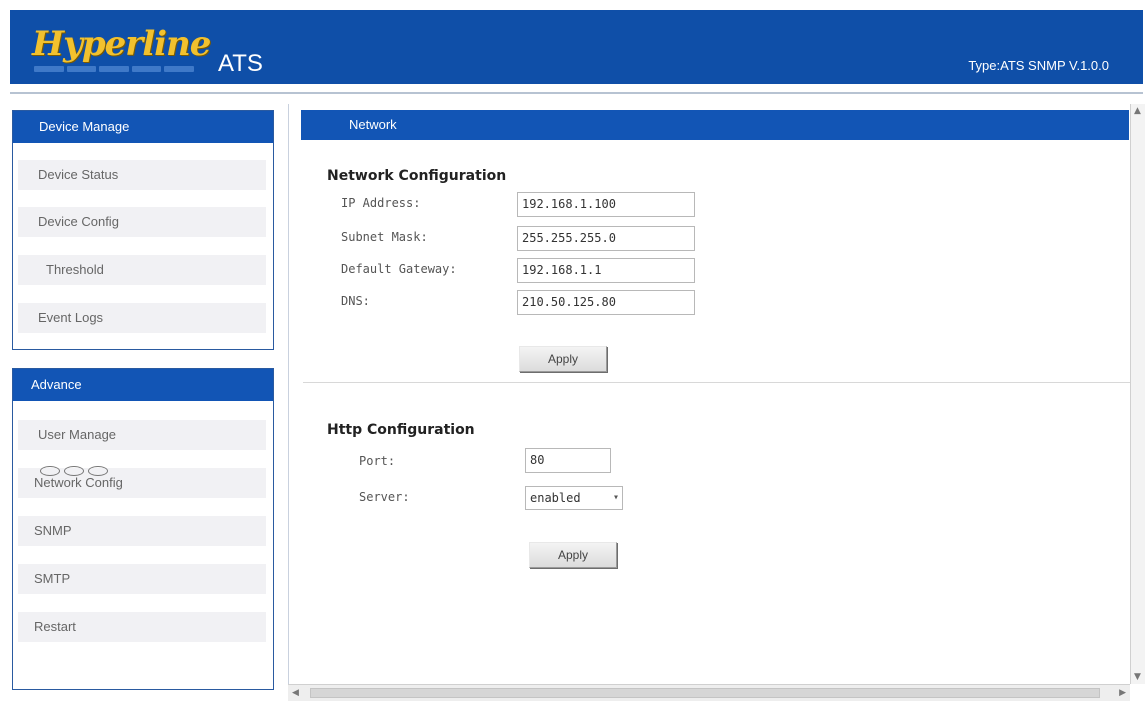 Image resolution: width=1145 pixels, height=709 pixels. Describe the element at coordinates (142, 222) in the screenshot. I see `nav-device-config: Device Config` at that location.